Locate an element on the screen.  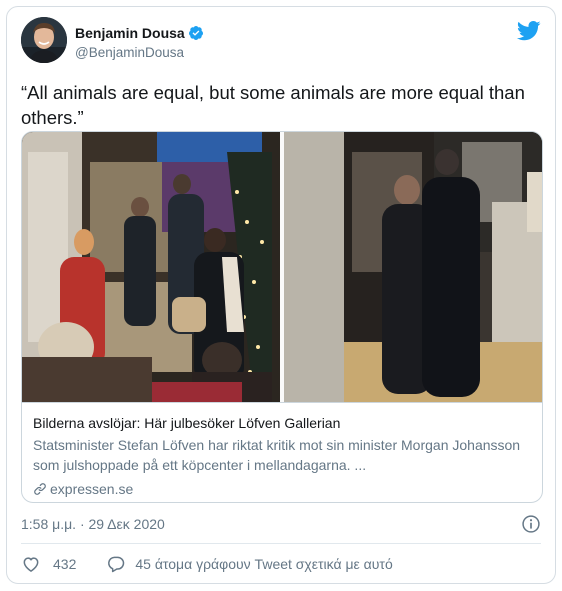
speech-bubble-icon is located at coordinates (116, 564).